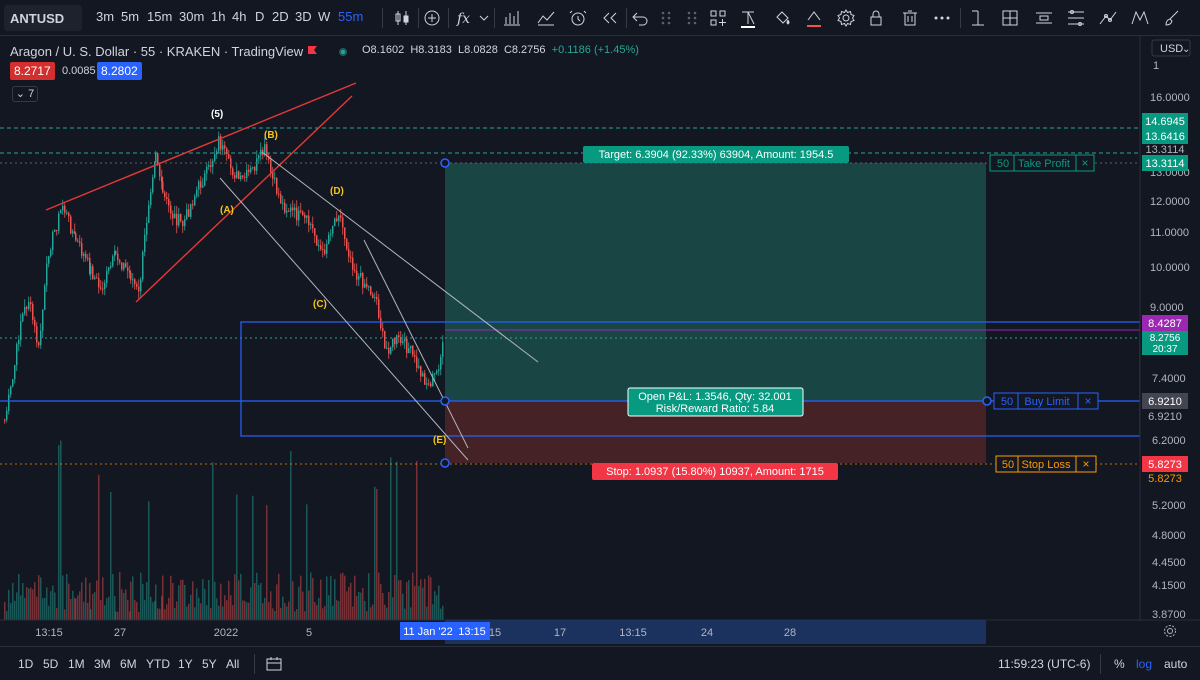 Image resolution: width=1200 pixels, height=680 pixels. Describe the element at coordinates (50, 664) in the screenshot. I see `range-5d: 5D` at that location.